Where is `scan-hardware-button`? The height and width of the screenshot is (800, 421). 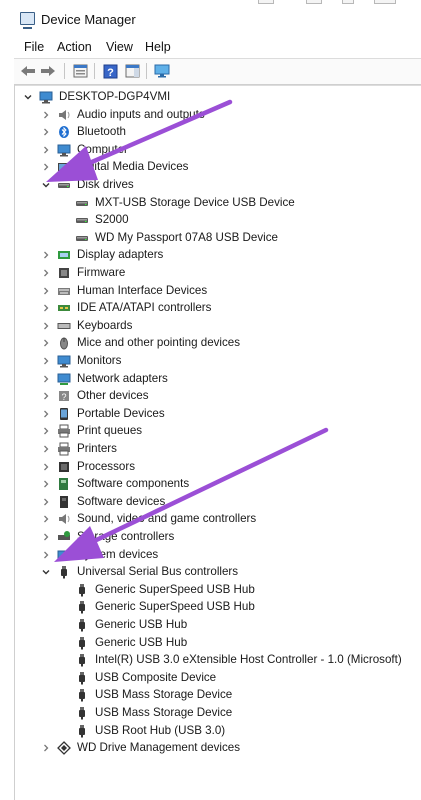
scan-hardware-button is located at coordinates (162, 71).